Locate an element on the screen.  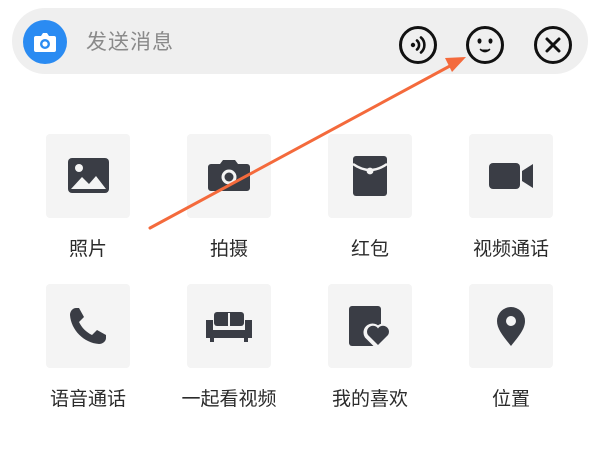
my-likes-button is located at coordinates (370, 326).